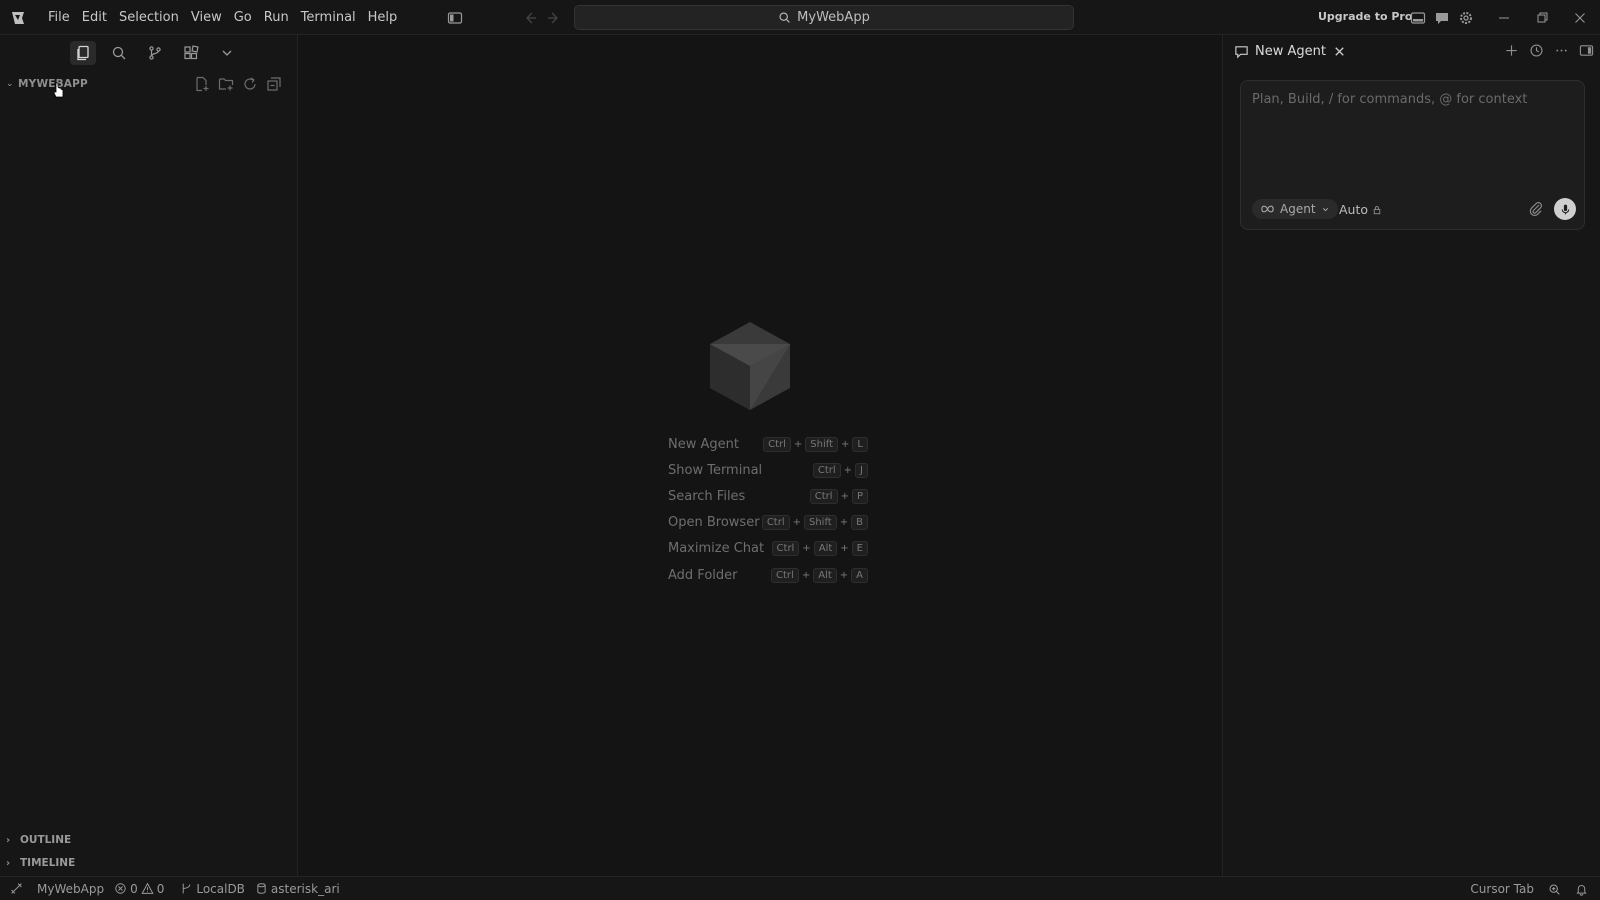 Image resolution: width=1600 pixels, height=900 pixels. I want to click on paperclip-icon, so click(1536, 211).